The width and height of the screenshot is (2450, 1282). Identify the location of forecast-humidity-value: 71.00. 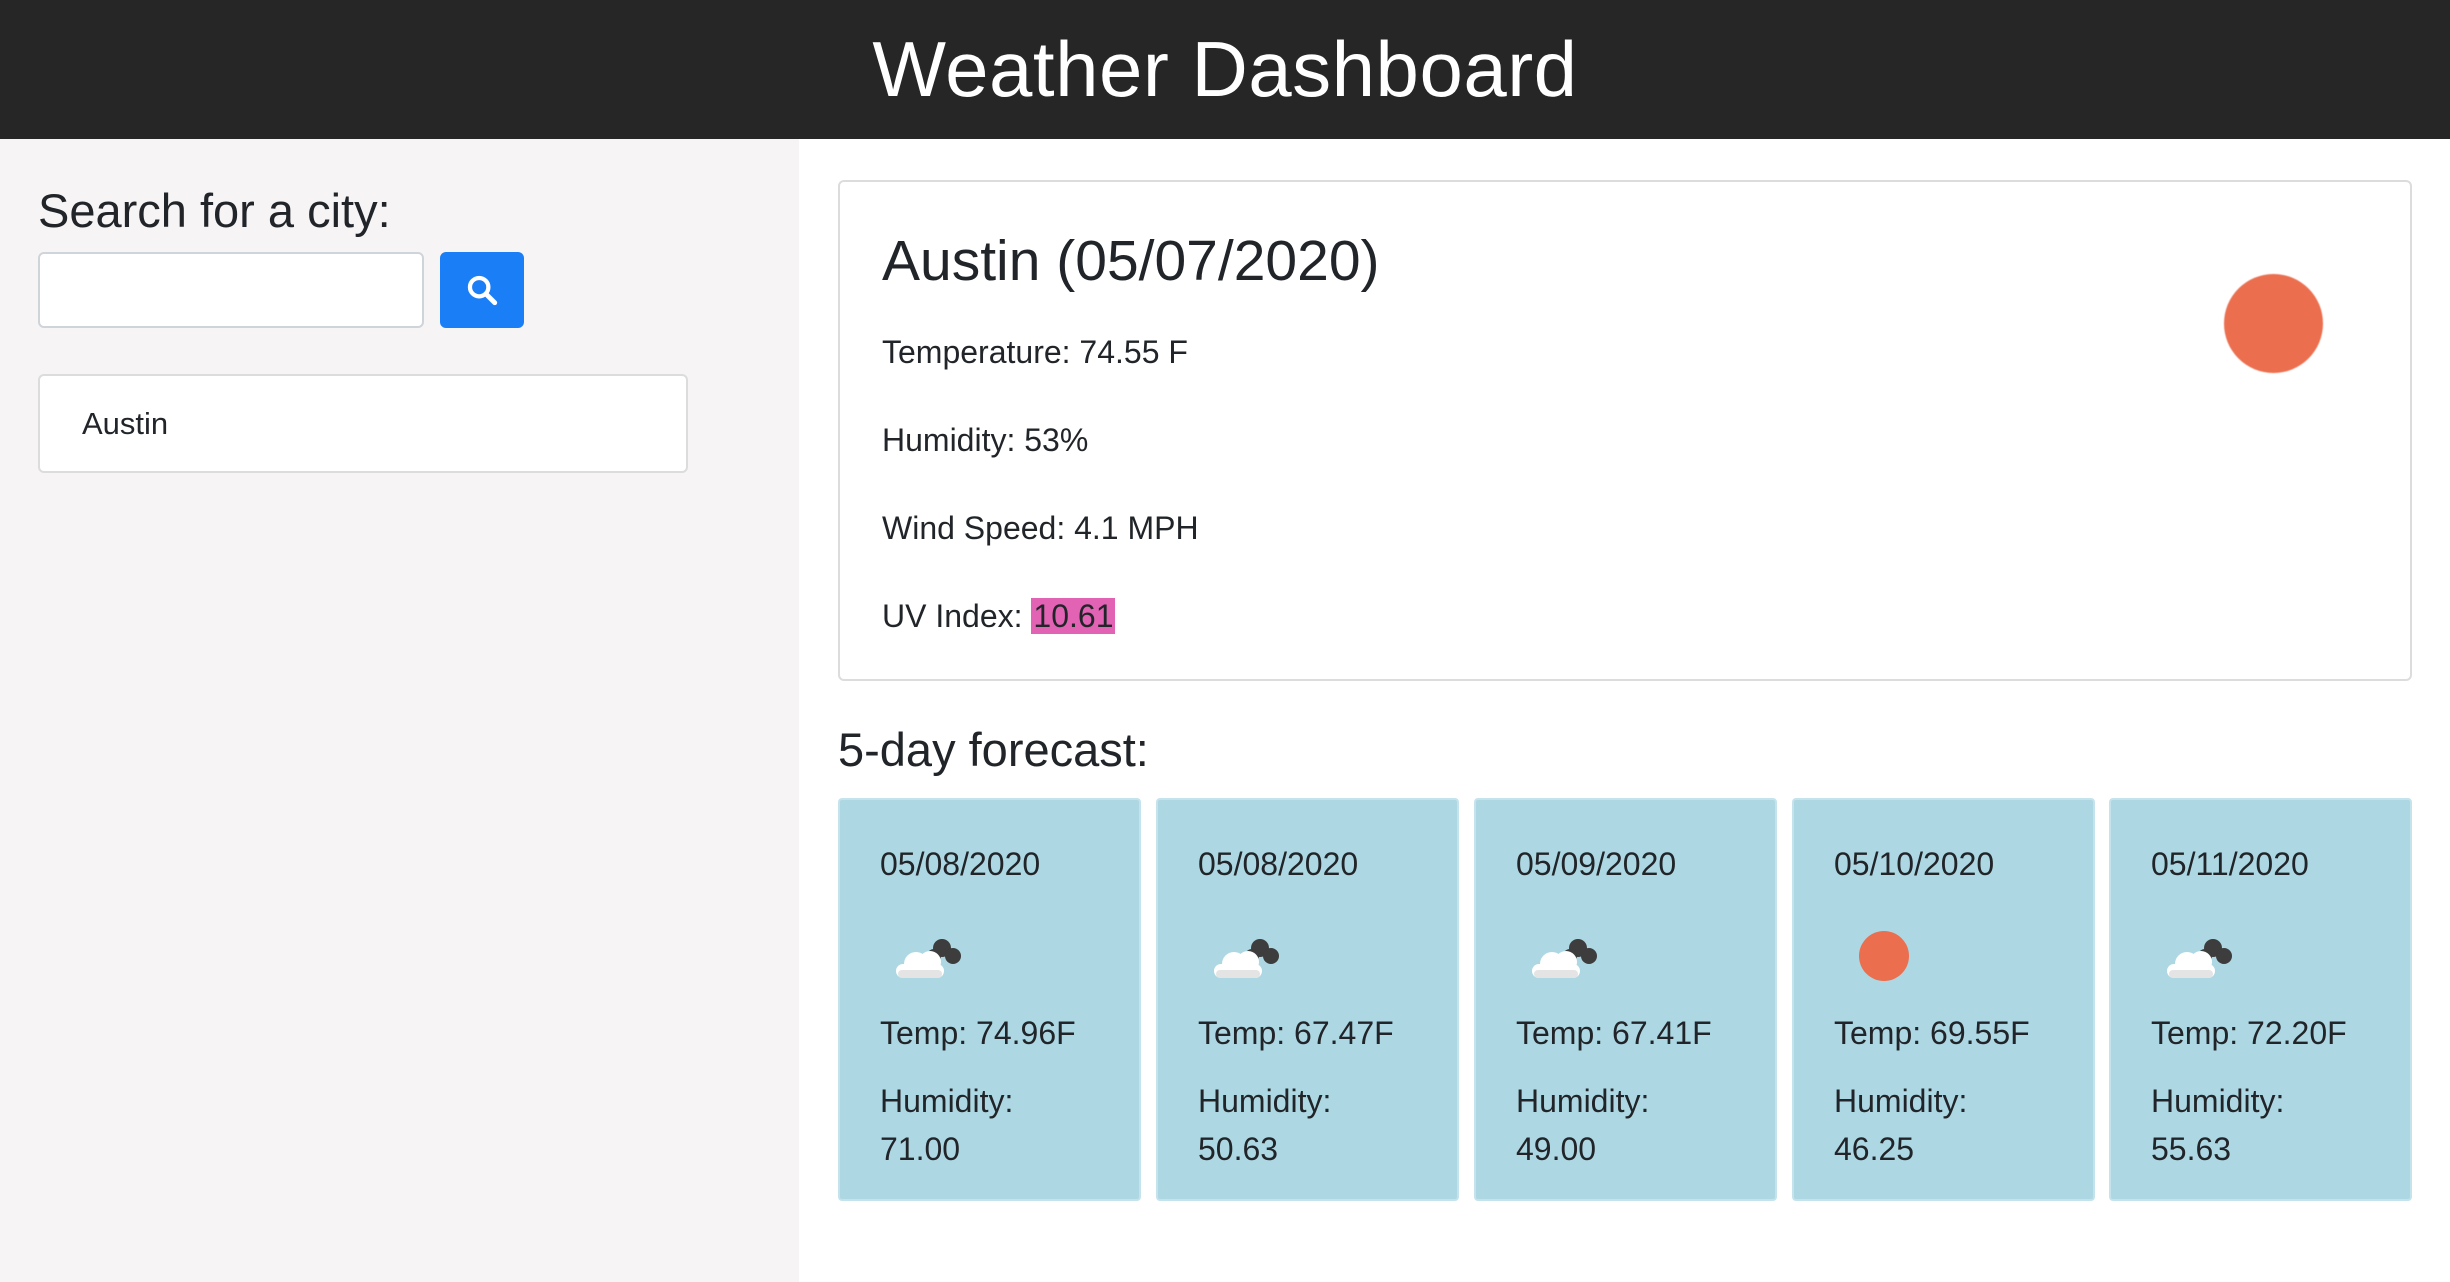
(920, 1149).